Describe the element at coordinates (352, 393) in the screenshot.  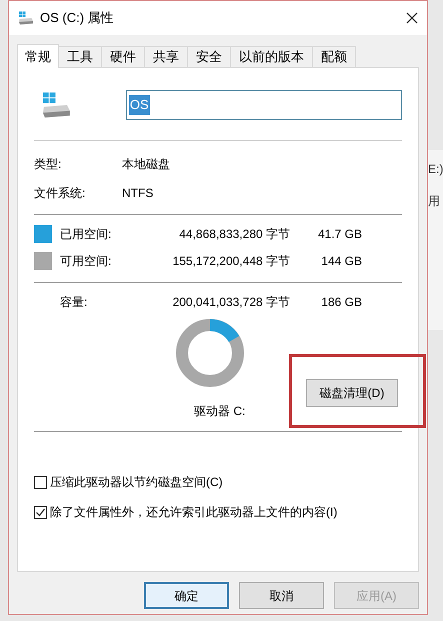
I see `disk-cleanup-button: 磁盘清理(D)` at that location.